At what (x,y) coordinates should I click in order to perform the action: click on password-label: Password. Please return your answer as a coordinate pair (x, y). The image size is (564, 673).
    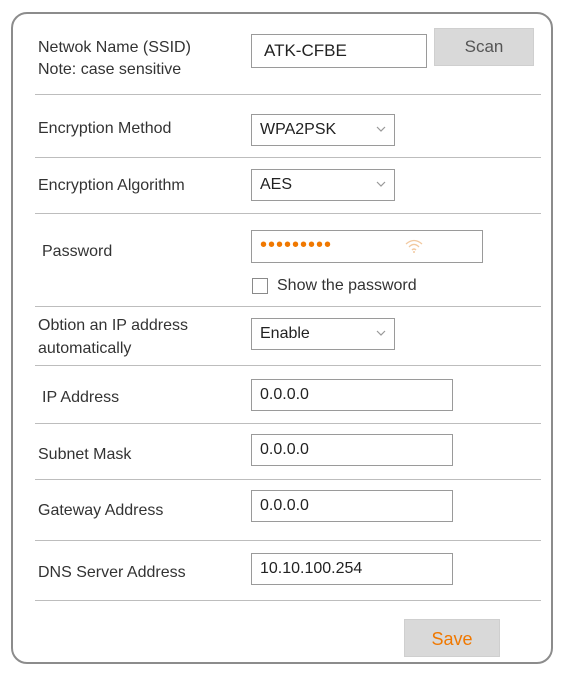
    Looking at the image, I should click on (77, 251).